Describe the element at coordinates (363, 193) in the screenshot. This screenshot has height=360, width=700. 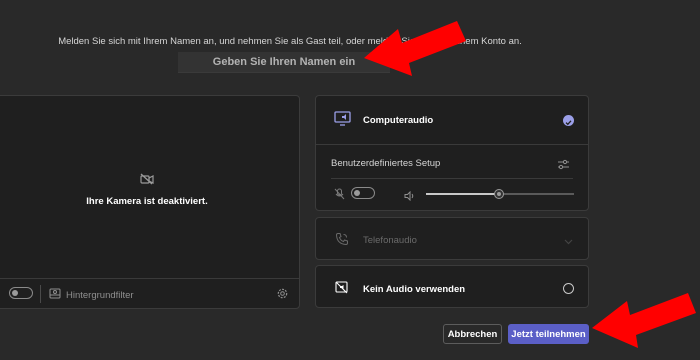
I see `mic-toggle` at that location.